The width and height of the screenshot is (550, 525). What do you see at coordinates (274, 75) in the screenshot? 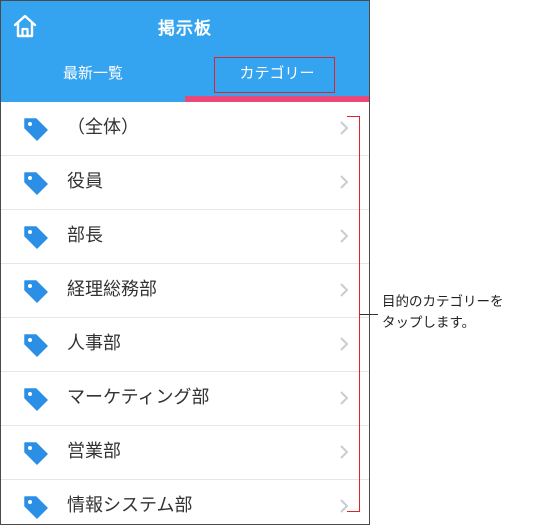
I see `category-tab-highlight-box` at bounding box center [274, 75].